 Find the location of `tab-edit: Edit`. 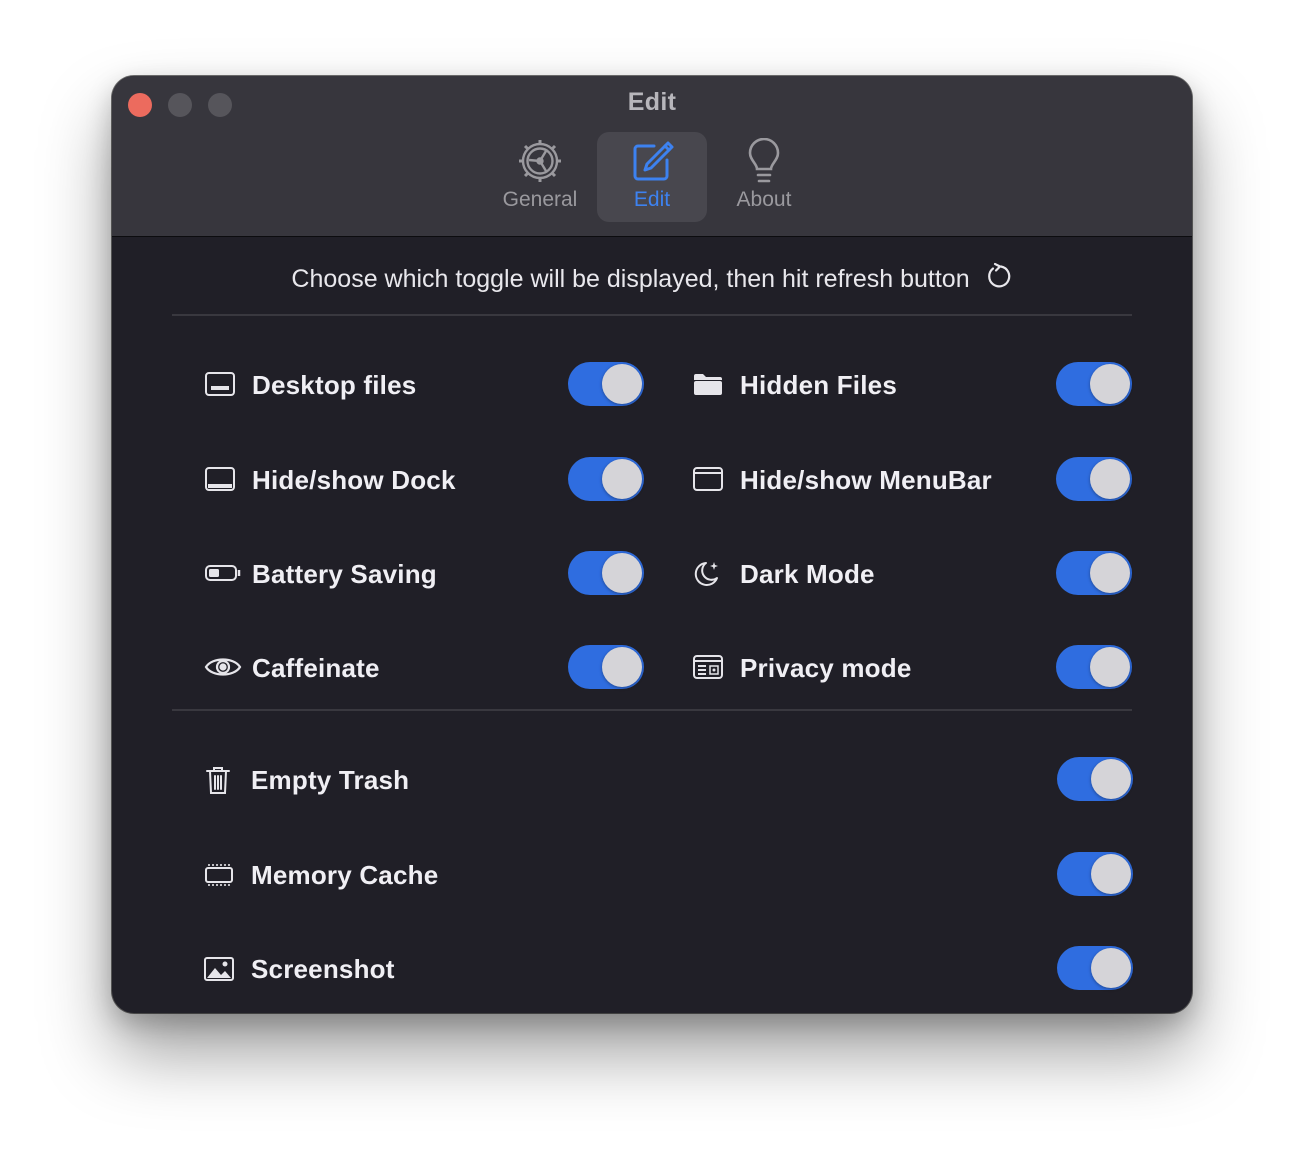

tab-edit: Edit is located at coordinates (652, 177).